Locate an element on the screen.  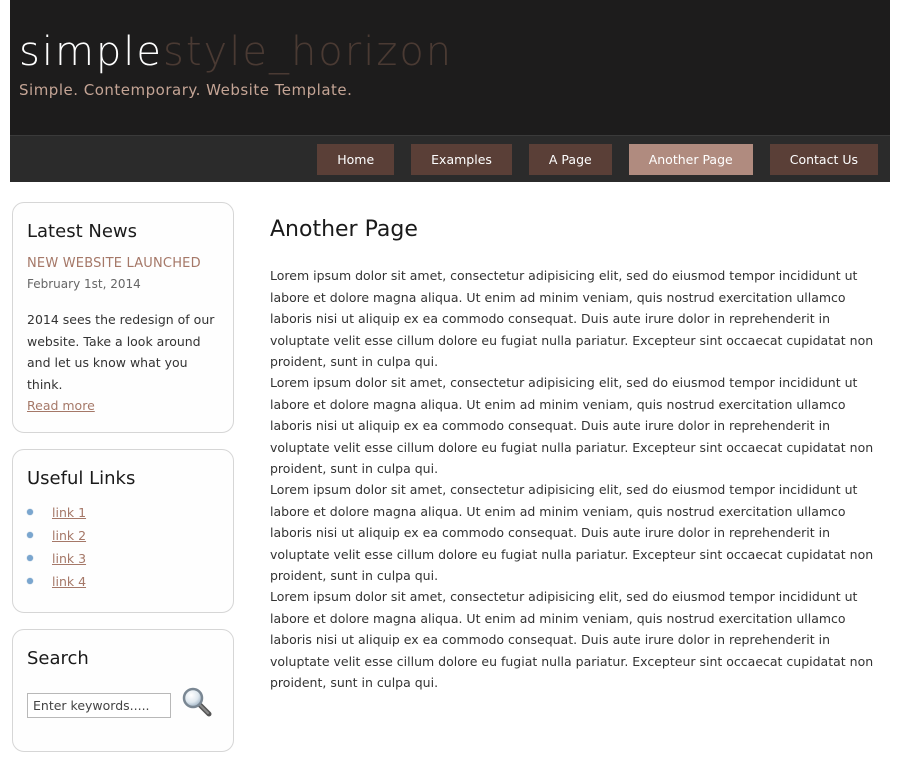
read-more-link: Read more is located at coordinates (61, 405).